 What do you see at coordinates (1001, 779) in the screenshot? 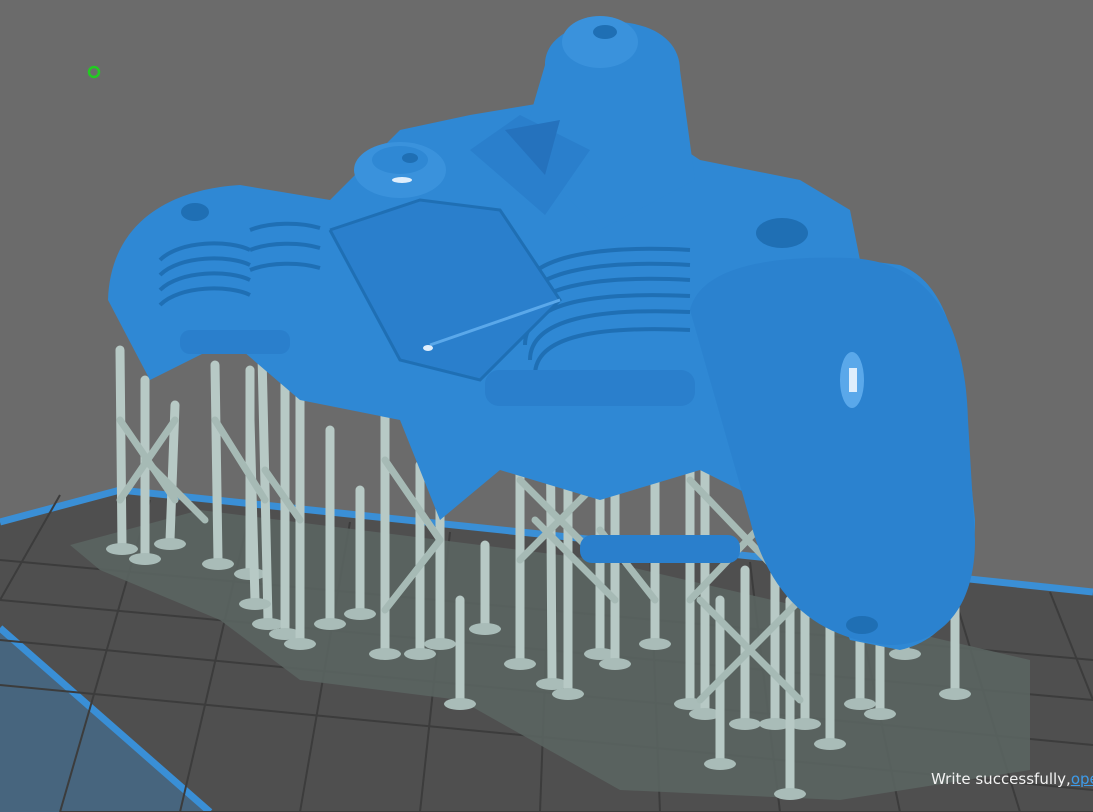
I see `toast-message: Write successfully,` at bounding box center [1001, 779].